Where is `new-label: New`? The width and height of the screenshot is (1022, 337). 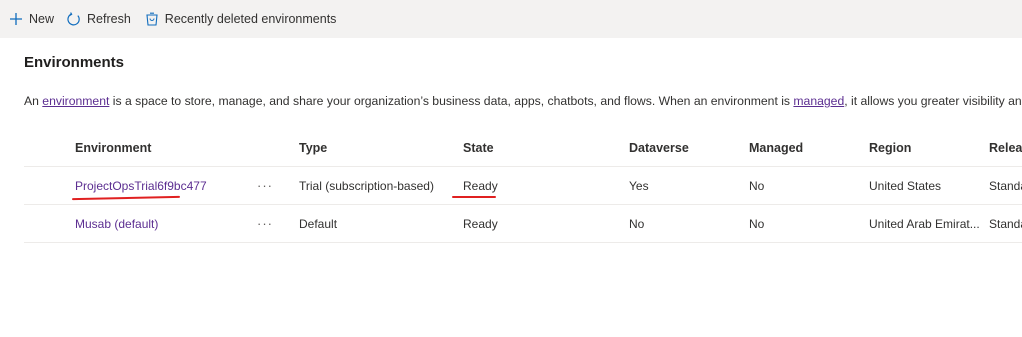
new-label: New is located at coordinates (42, 19).